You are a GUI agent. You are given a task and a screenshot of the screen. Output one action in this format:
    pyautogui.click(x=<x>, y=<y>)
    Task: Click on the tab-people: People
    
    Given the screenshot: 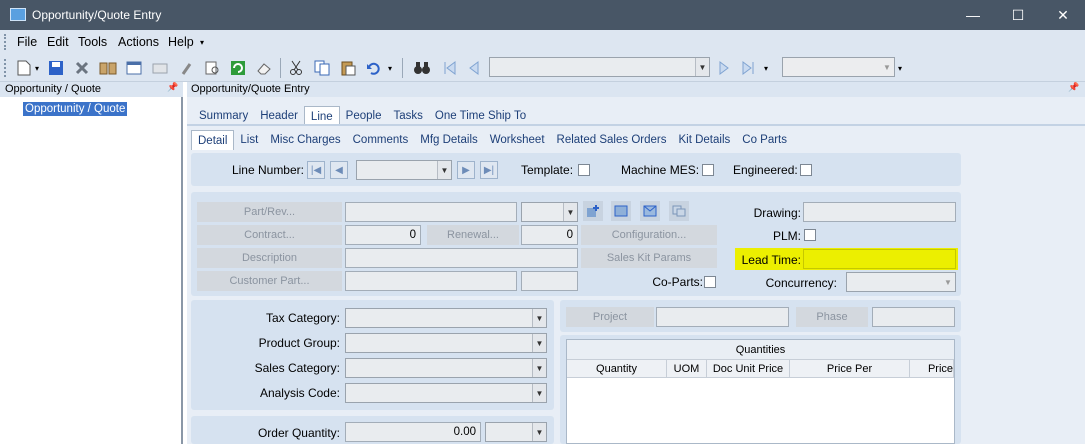 What is the action you would take?
    pyautogui.click(x=364, y=116)
    